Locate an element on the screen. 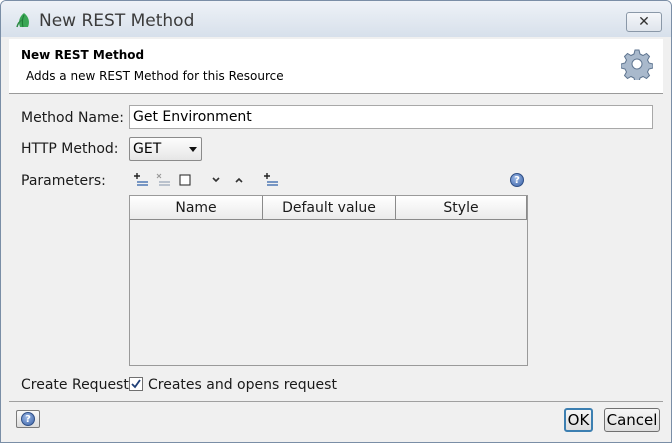 The height and width of the screenshot is (443, 672). parameters-label: Parameters: is located at coordinates (63, 181).